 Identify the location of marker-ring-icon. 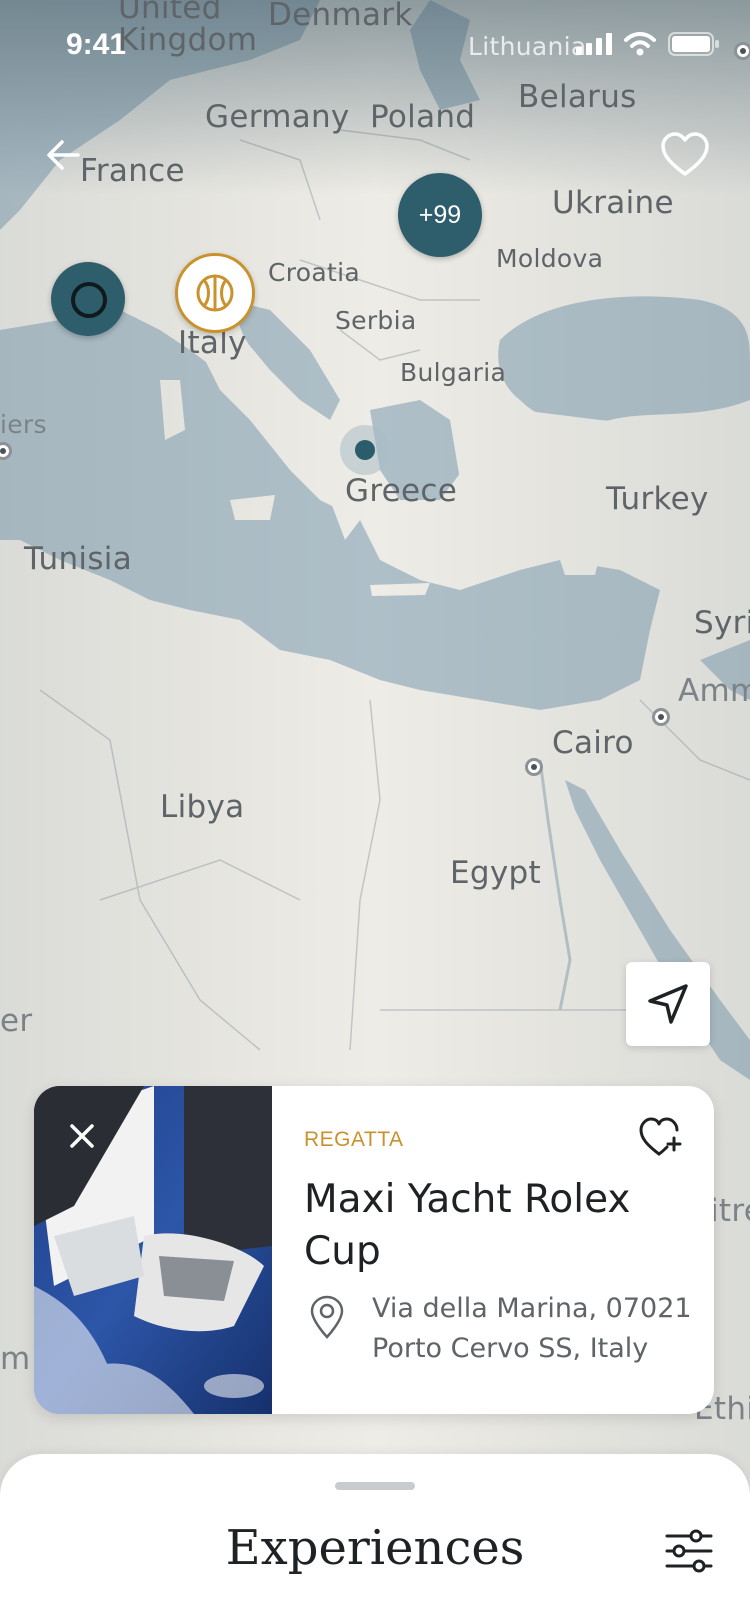
(89, 300).